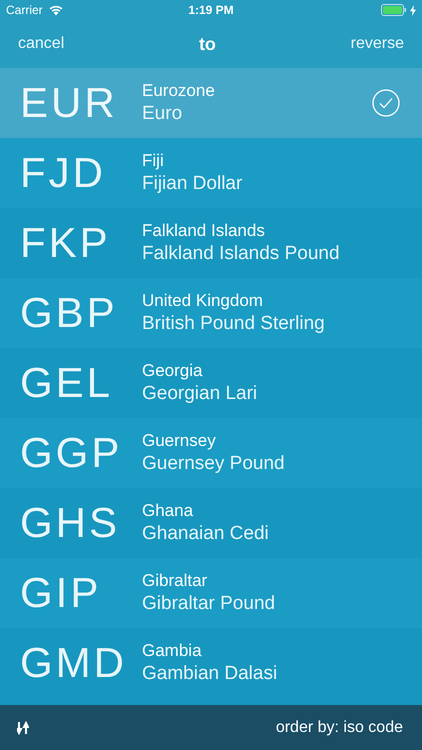  What do you see at coordinates (67, 383) in the screenshot?
I see `currency-code: GEL` at bounding box center [67, 383].